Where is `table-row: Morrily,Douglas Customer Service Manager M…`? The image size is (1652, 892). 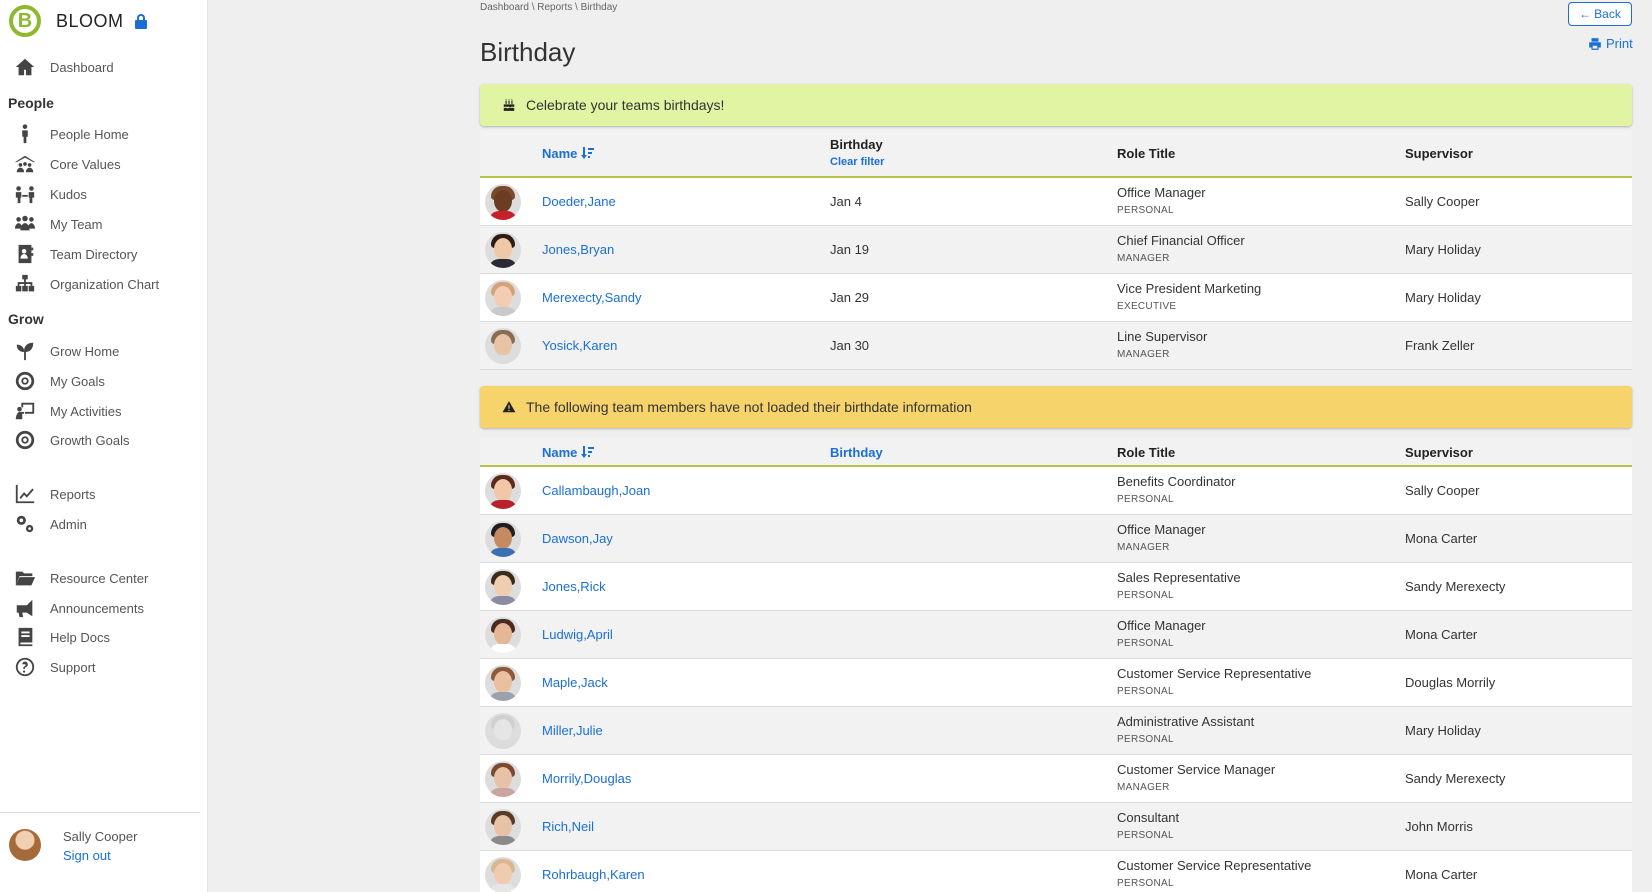 table-row: Morrily,Douglas Customer Service Manager M… is located at coordinates (1056, 779).